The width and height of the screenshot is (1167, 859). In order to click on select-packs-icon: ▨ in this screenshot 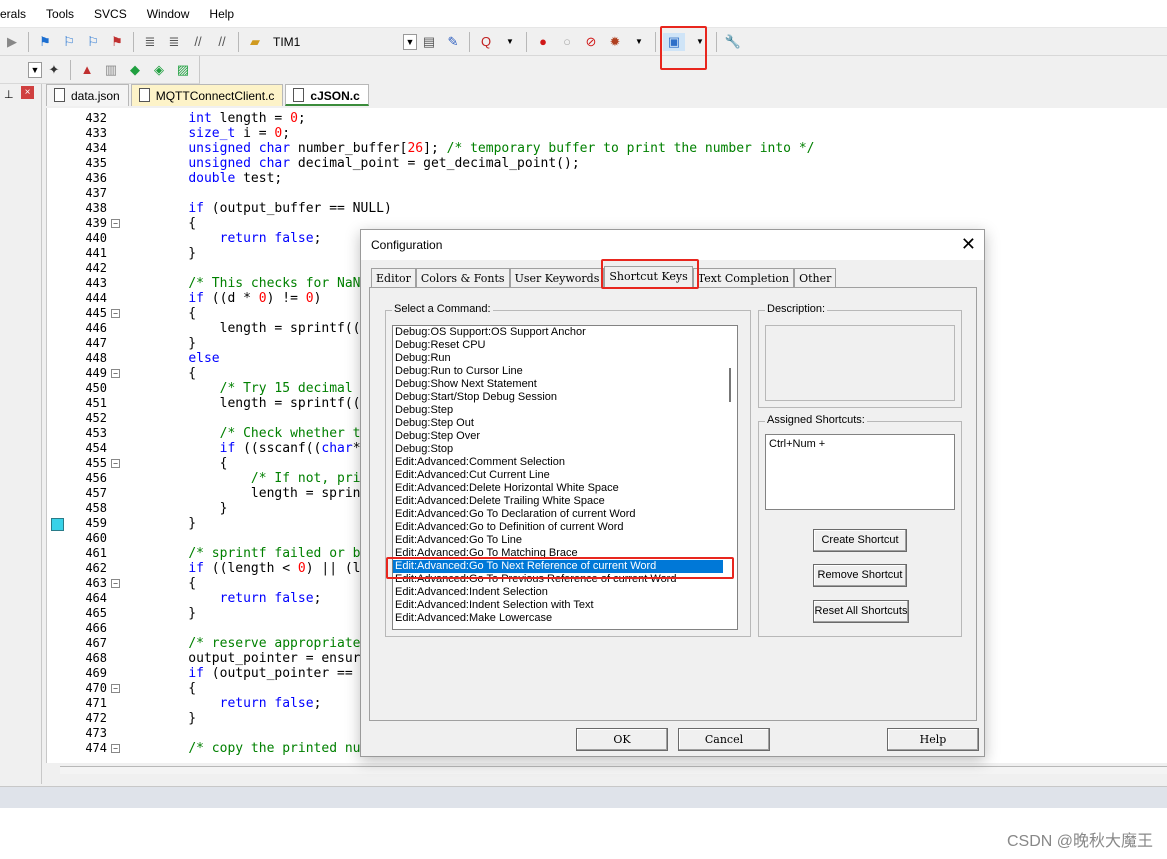, I will do `click(183, 70)`.